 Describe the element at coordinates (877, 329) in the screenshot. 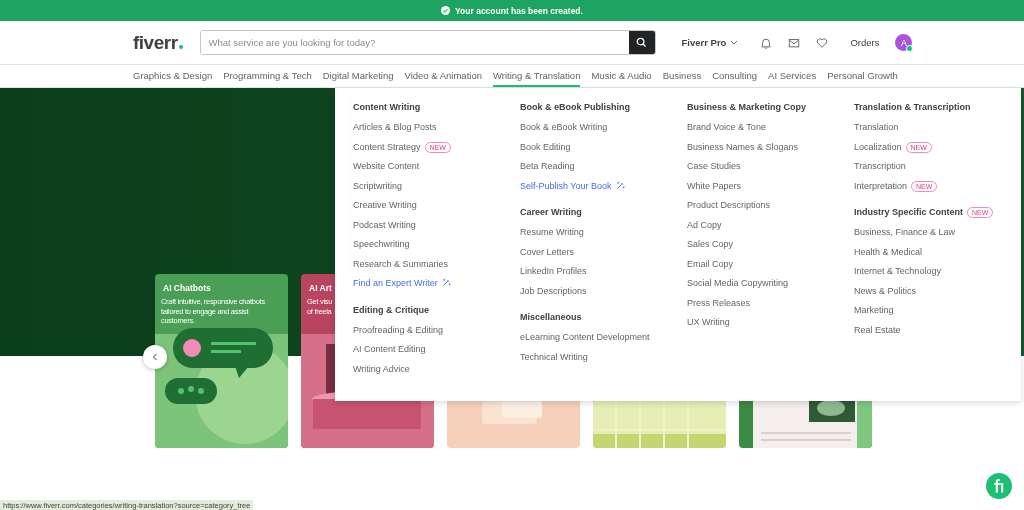

I see `menu-item: Real Estate` at that location.